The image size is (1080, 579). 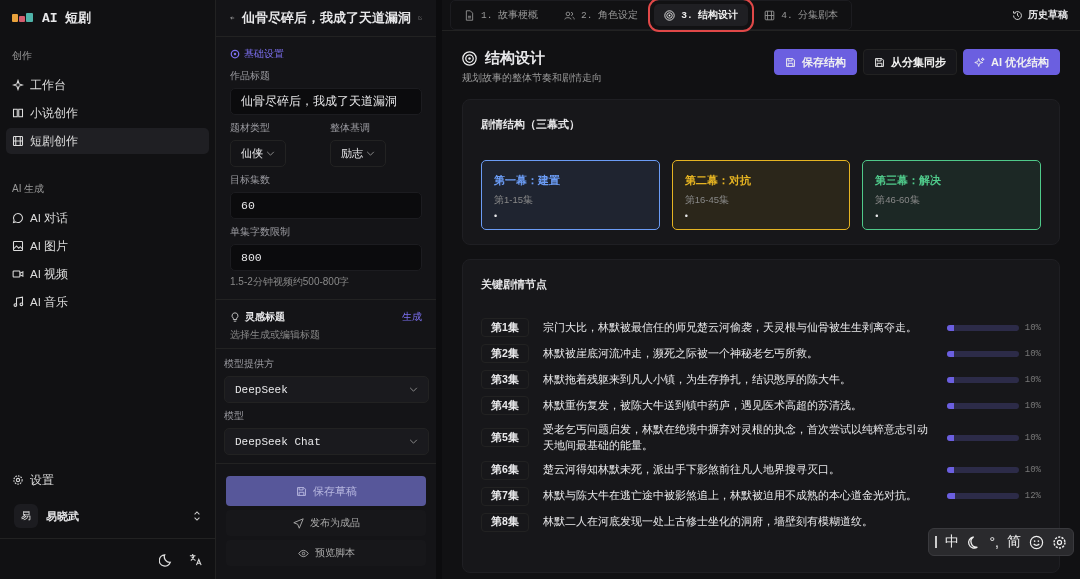 I want to click on section-title: 基础设置, so click(x=264, y=54).